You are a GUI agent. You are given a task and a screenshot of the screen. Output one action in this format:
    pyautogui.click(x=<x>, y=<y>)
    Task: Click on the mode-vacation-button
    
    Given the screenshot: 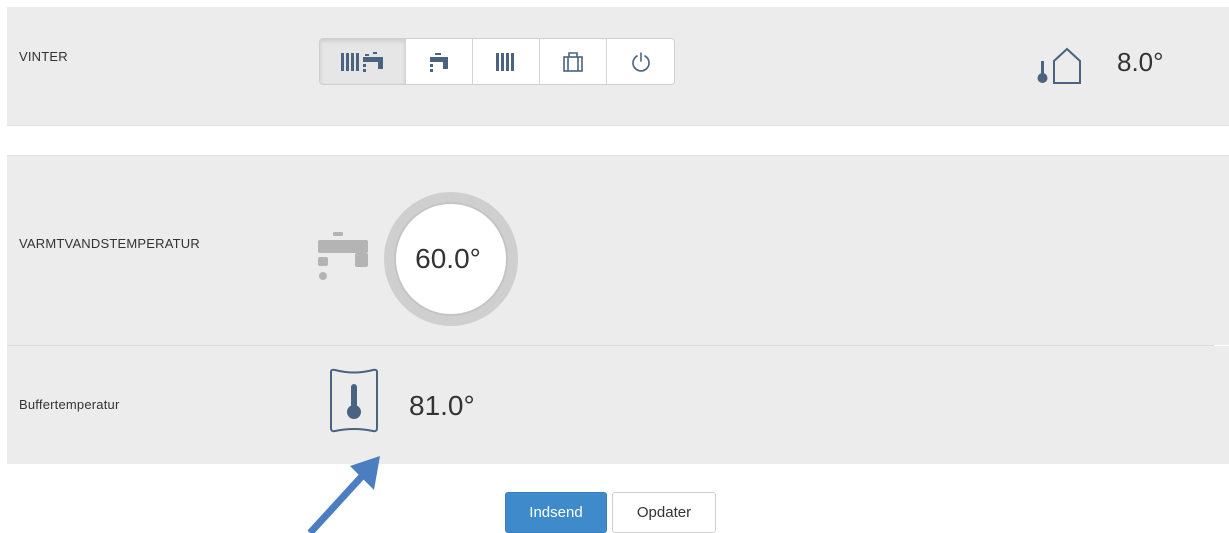 What is the action you would take?
    pyautogui.click(x=573, y=61)
    